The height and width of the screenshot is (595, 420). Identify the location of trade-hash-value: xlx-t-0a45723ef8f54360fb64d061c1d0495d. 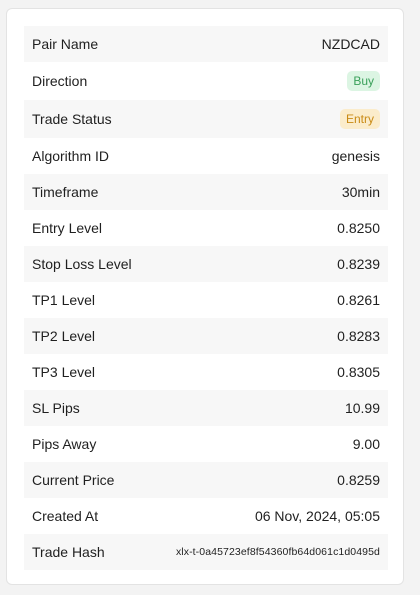
(277, 552).